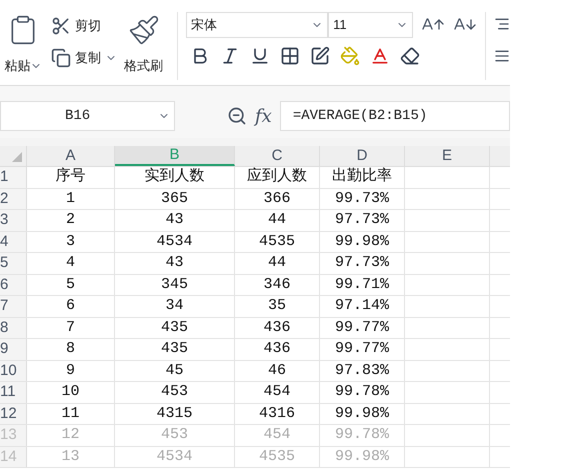 This screenshot has width=561, height=472. What do you see at coordinates (175, 306) in the screenshot?
I see `table-cell: 34` at bounding box center [175, 306].